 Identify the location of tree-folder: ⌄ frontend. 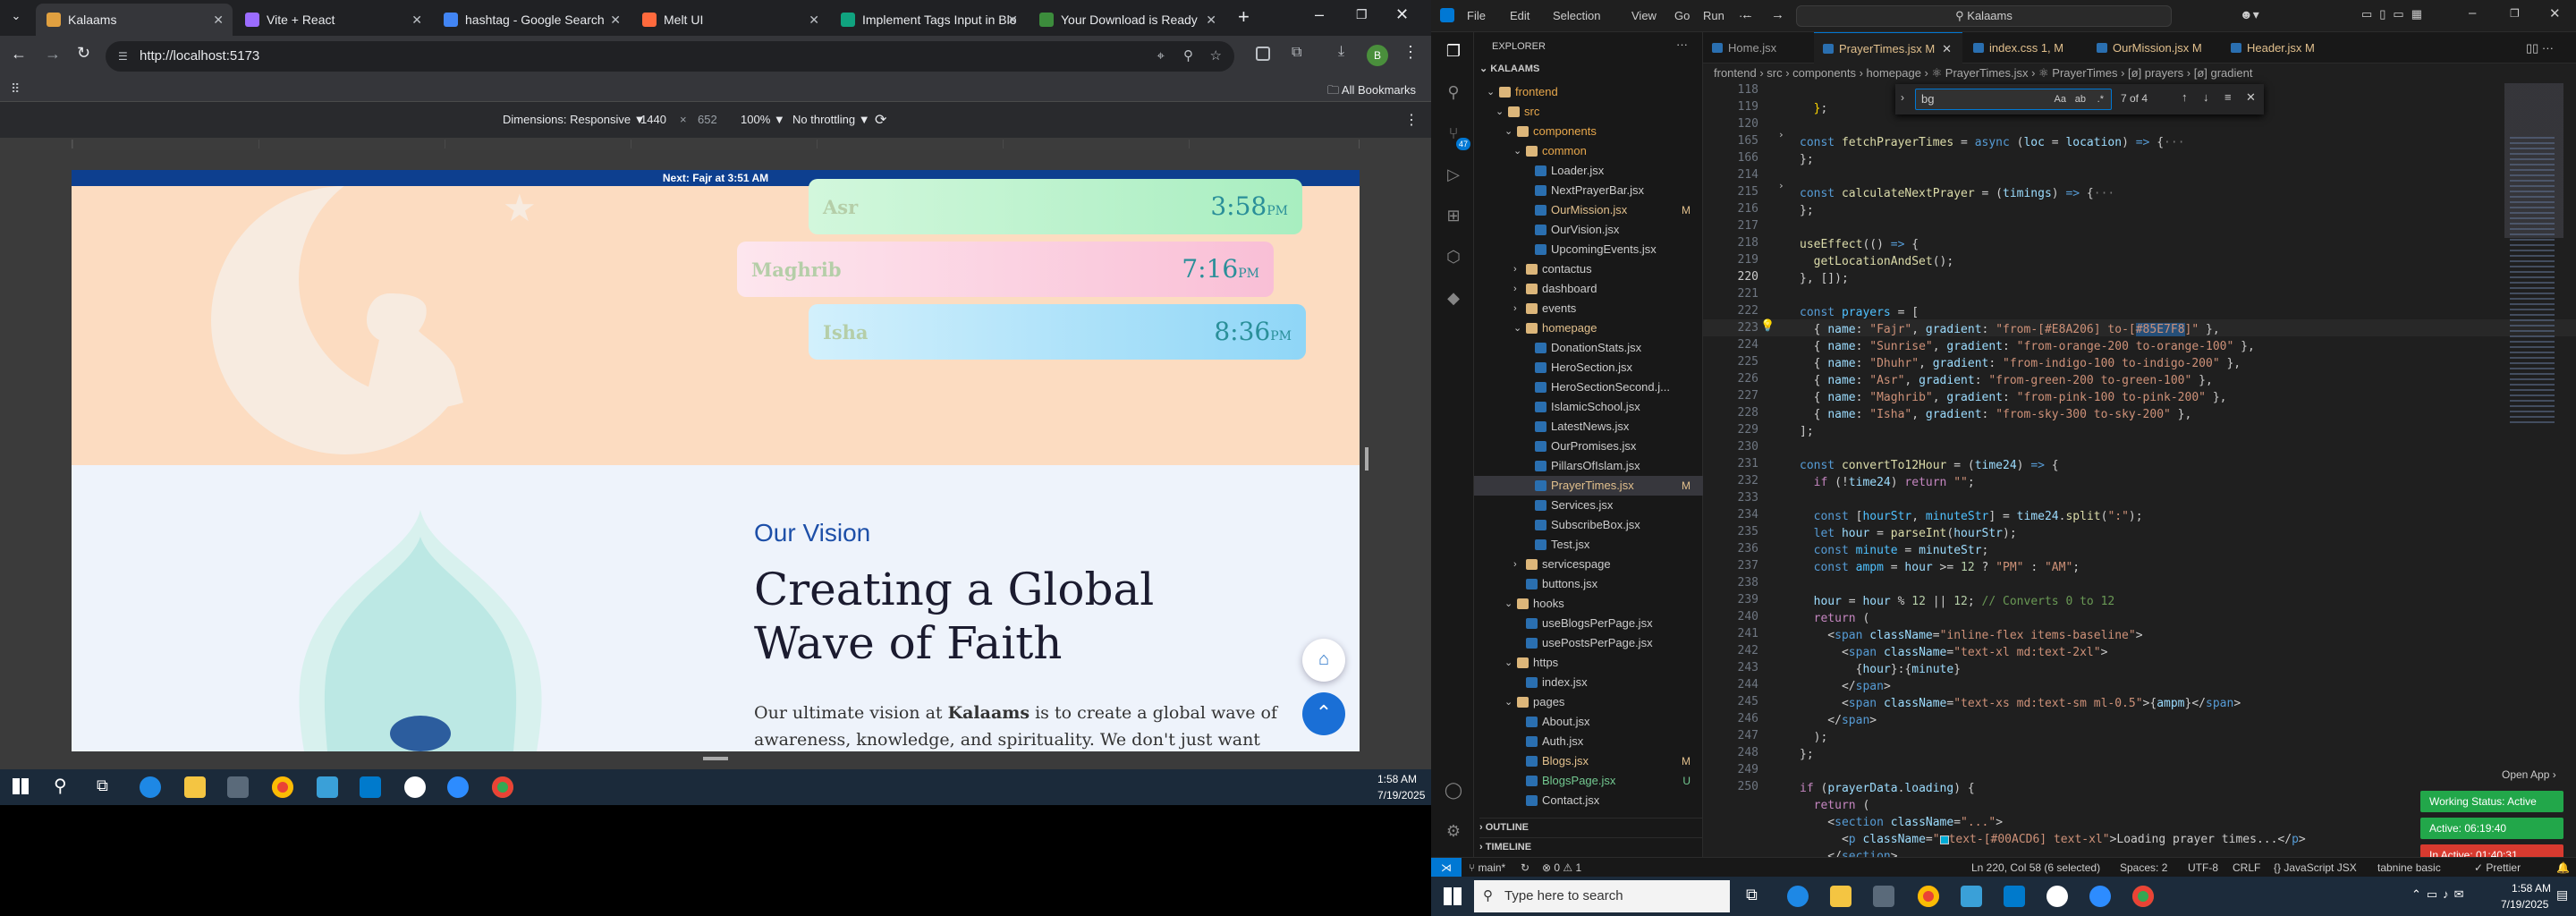
(1588, 92).